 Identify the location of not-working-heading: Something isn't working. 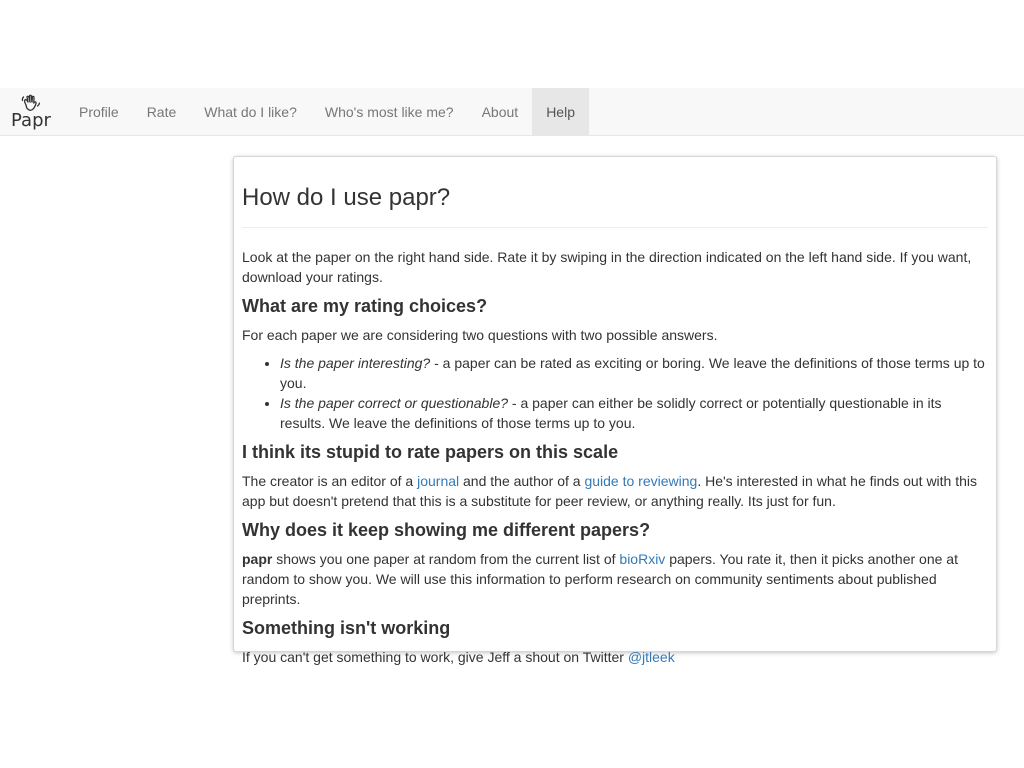
(346, 627).